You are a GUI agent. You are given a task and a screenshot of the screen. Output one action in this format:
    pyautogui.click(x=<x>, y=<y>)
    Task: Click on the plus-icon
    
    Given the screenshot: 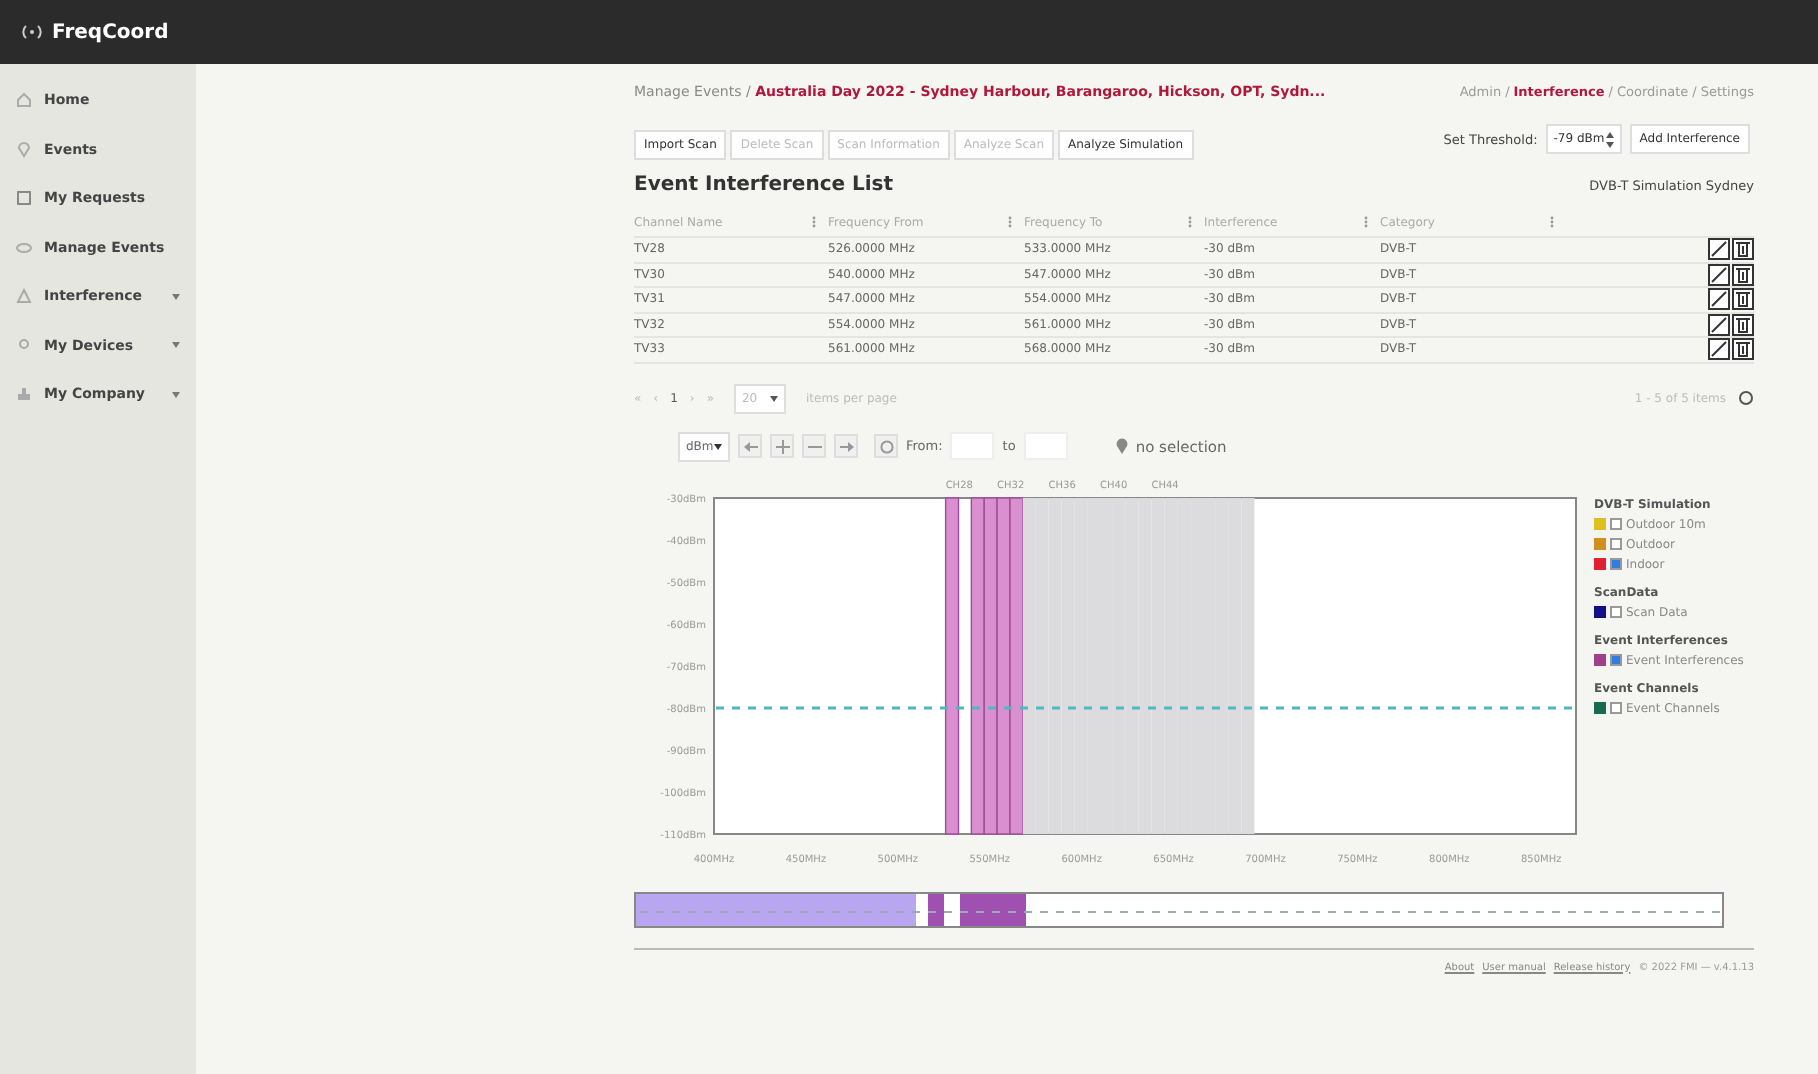 What is the action you would take?
    pyautogui.click(x=782, y=446)
    